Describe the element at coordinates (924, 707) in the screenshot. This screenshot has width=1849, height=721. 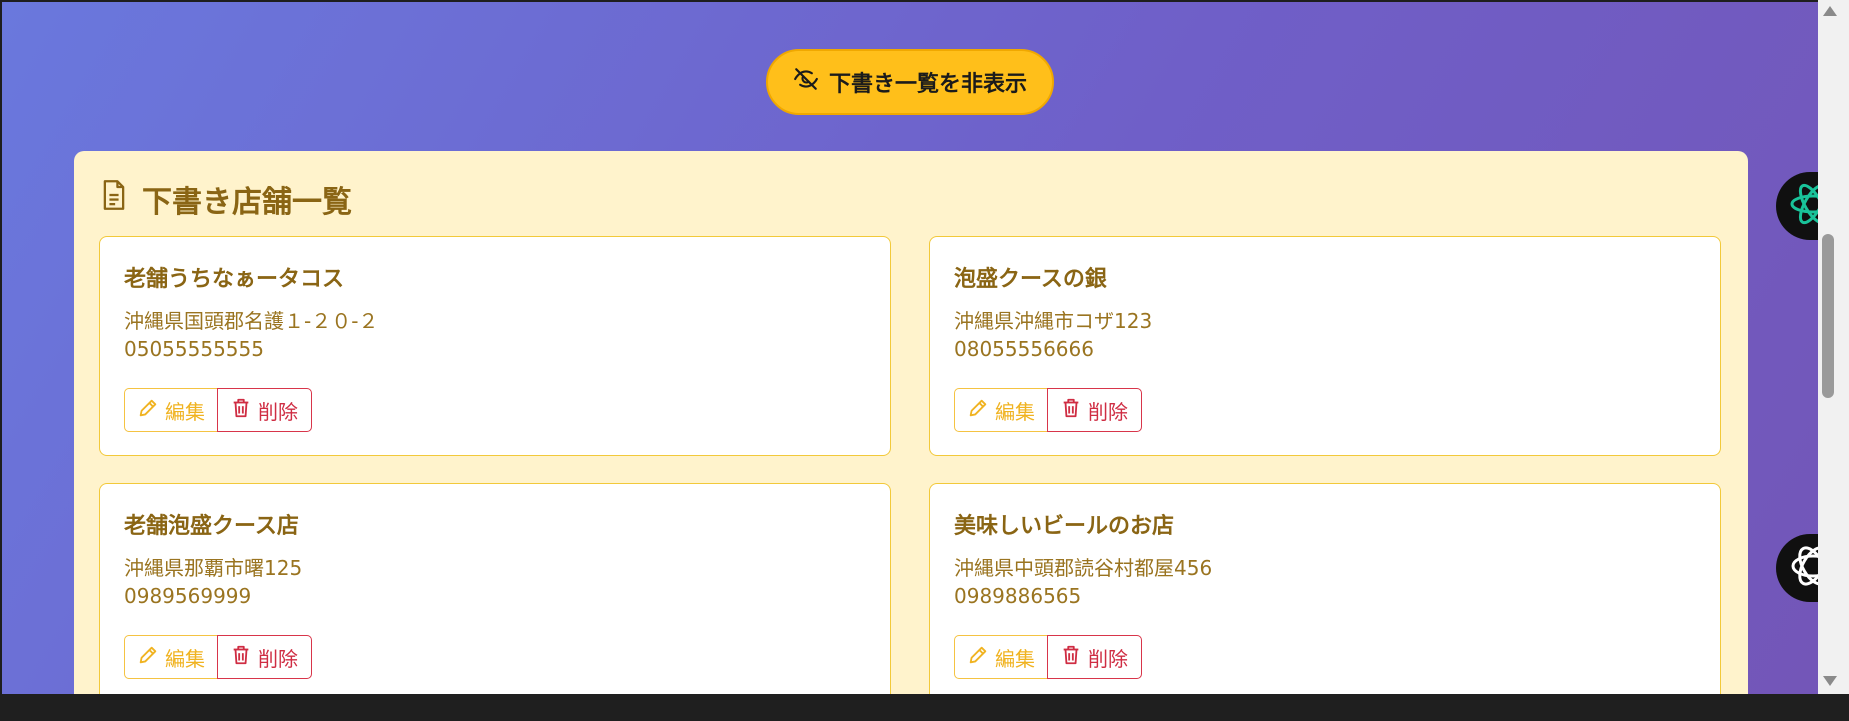
I see `taskbar` at that location.